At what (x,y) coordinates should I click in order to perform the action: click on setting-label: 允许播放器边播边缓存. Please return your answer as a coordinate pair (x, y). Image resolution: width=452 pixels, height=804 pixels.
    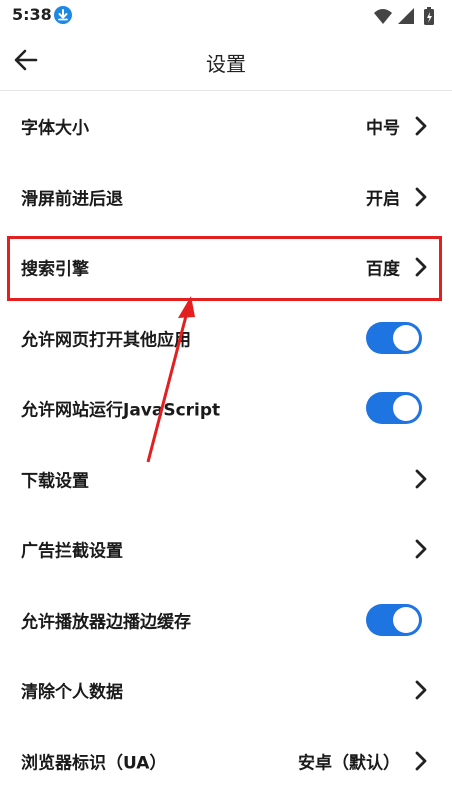
    Looking at the image, I should click on (106, 622).